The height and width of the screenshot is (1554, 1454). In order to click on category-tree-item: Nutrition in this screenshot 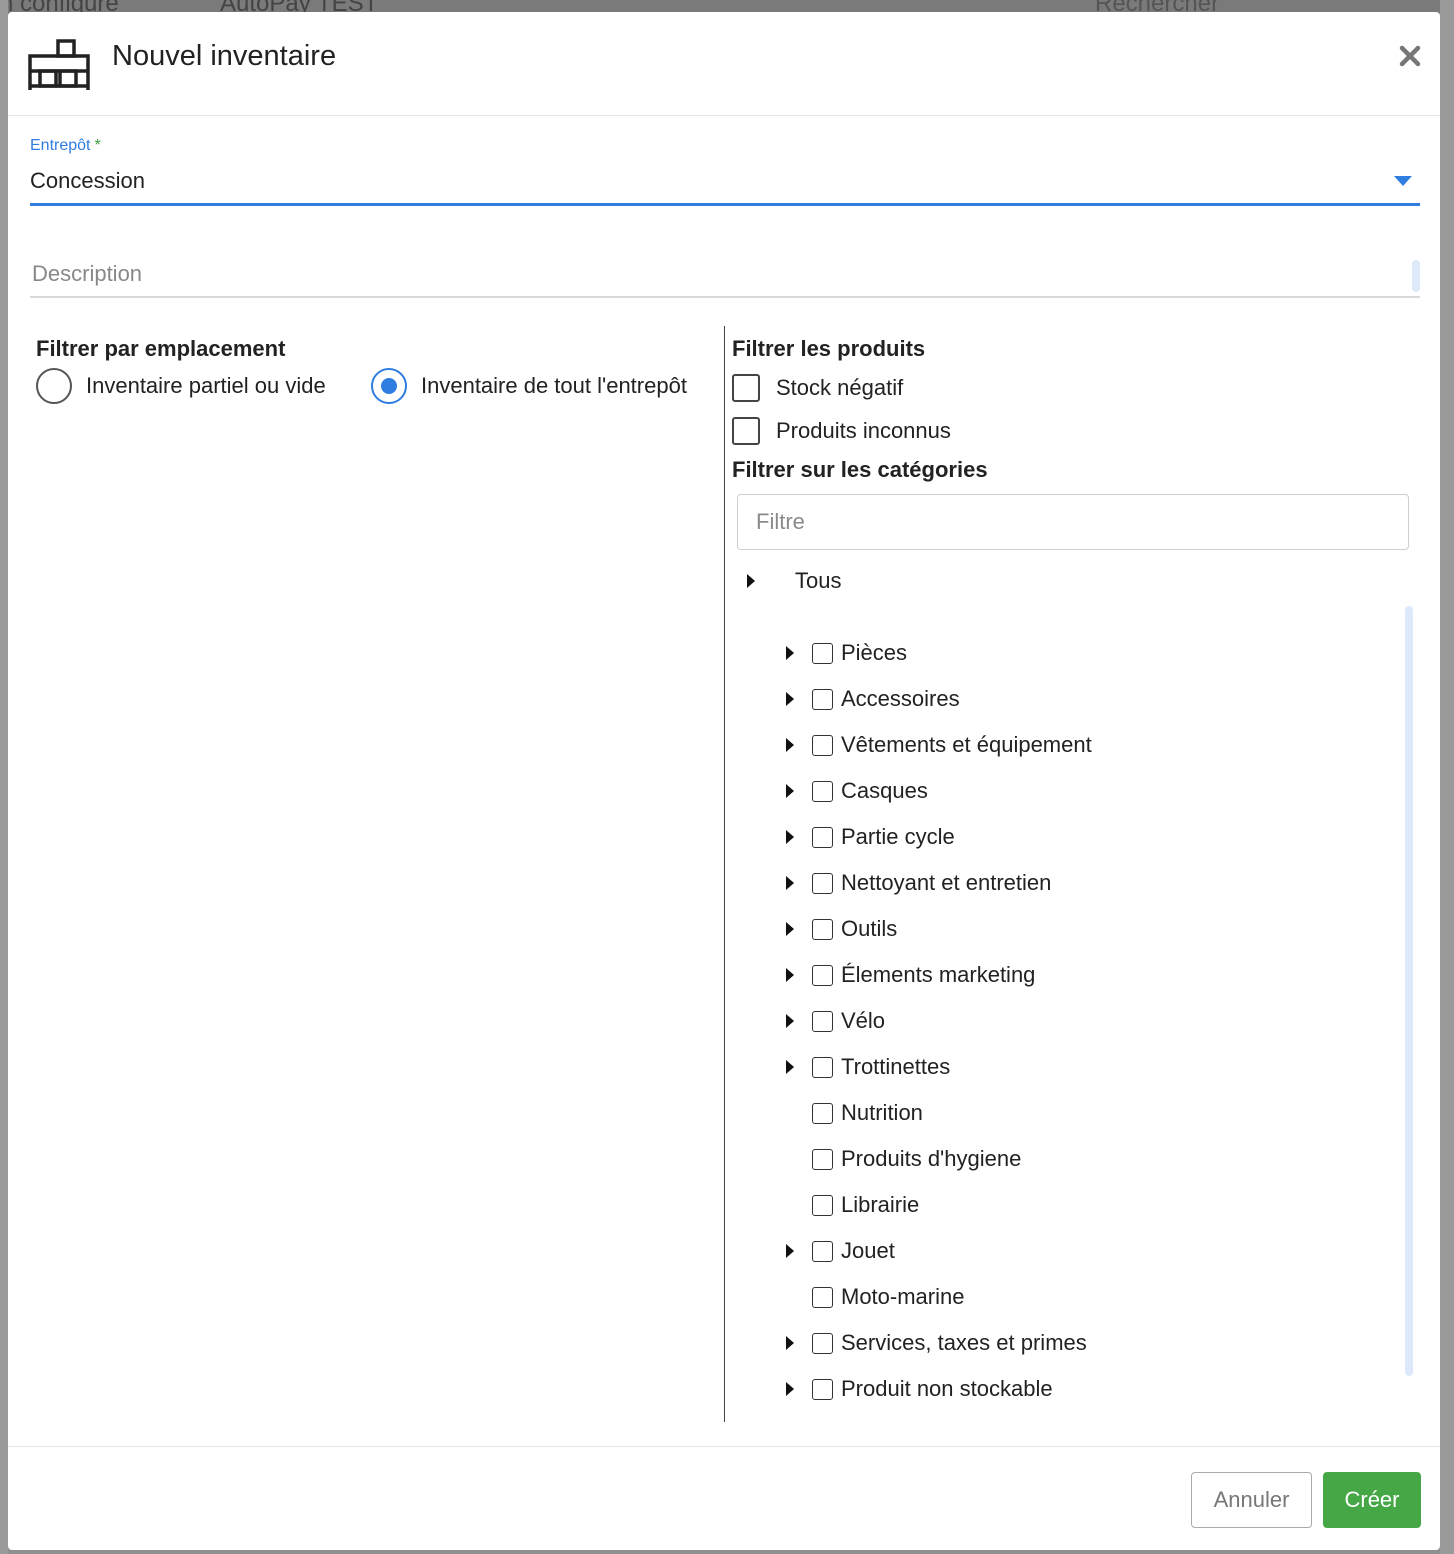, I will do `click(1088, 1113)`.